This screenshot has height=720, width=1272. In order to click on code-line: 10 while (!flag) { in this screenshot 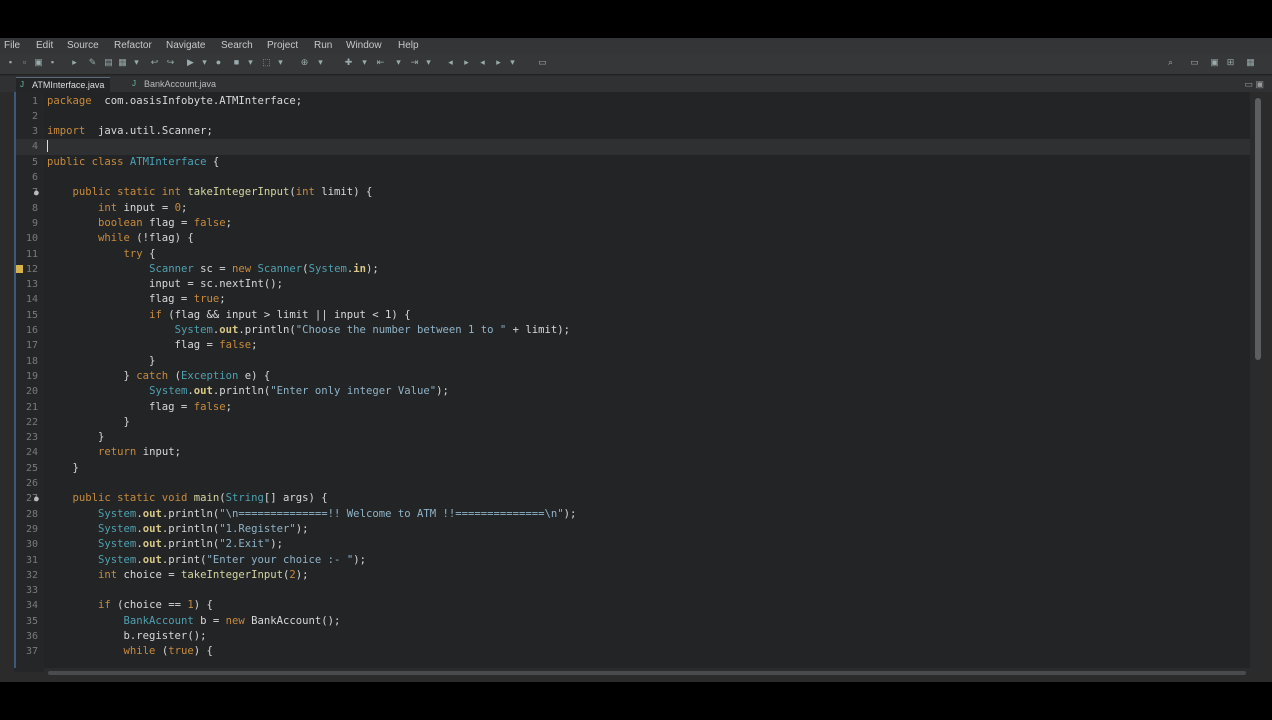, I will do `click(625, 238)`.